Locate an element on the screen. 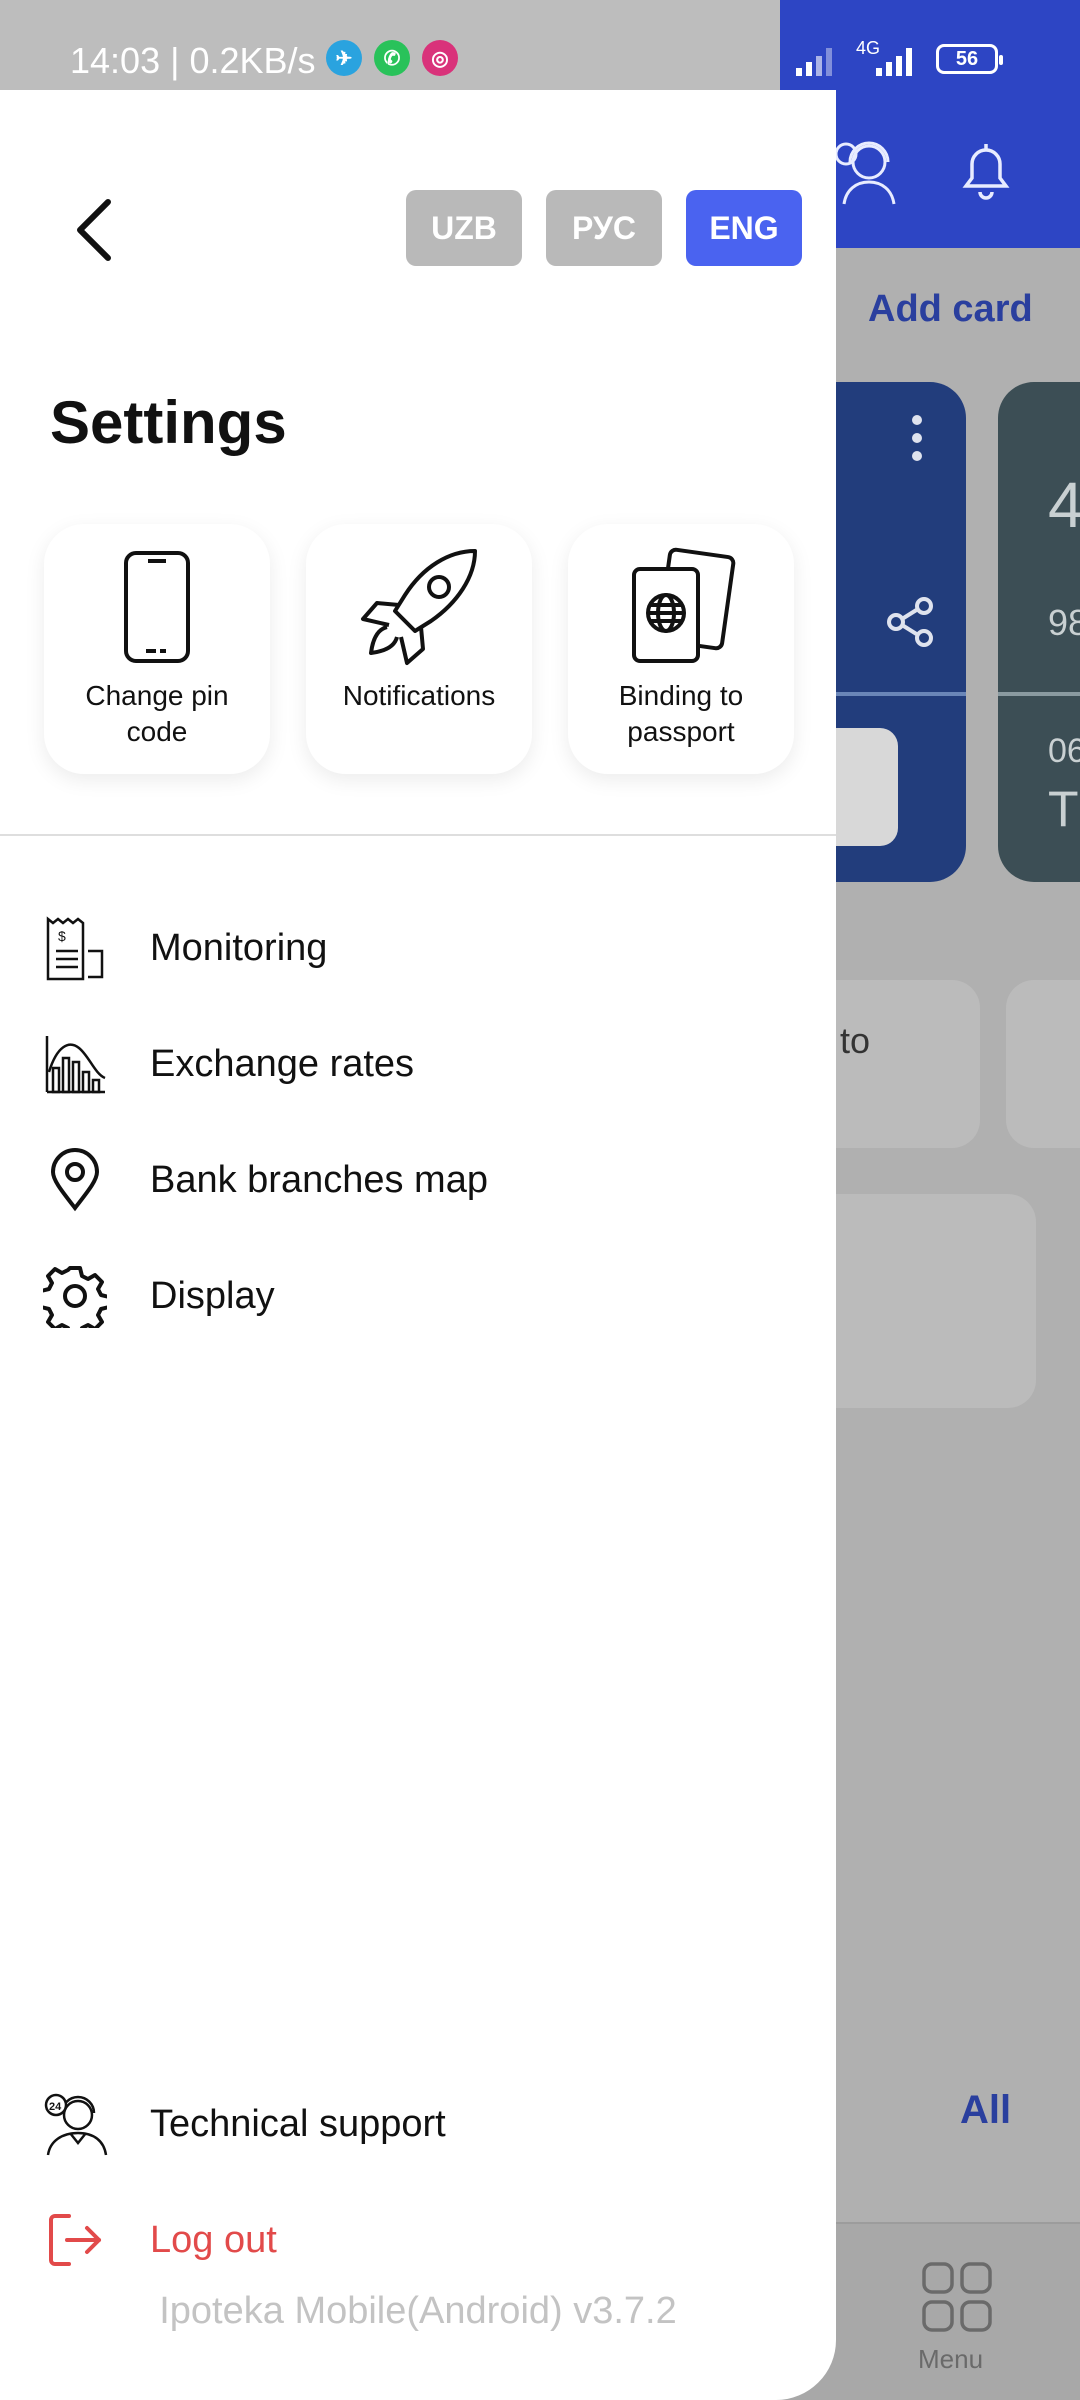  bottom-menu: 24 Technical support Log out is located at coordinates (420, 2182).